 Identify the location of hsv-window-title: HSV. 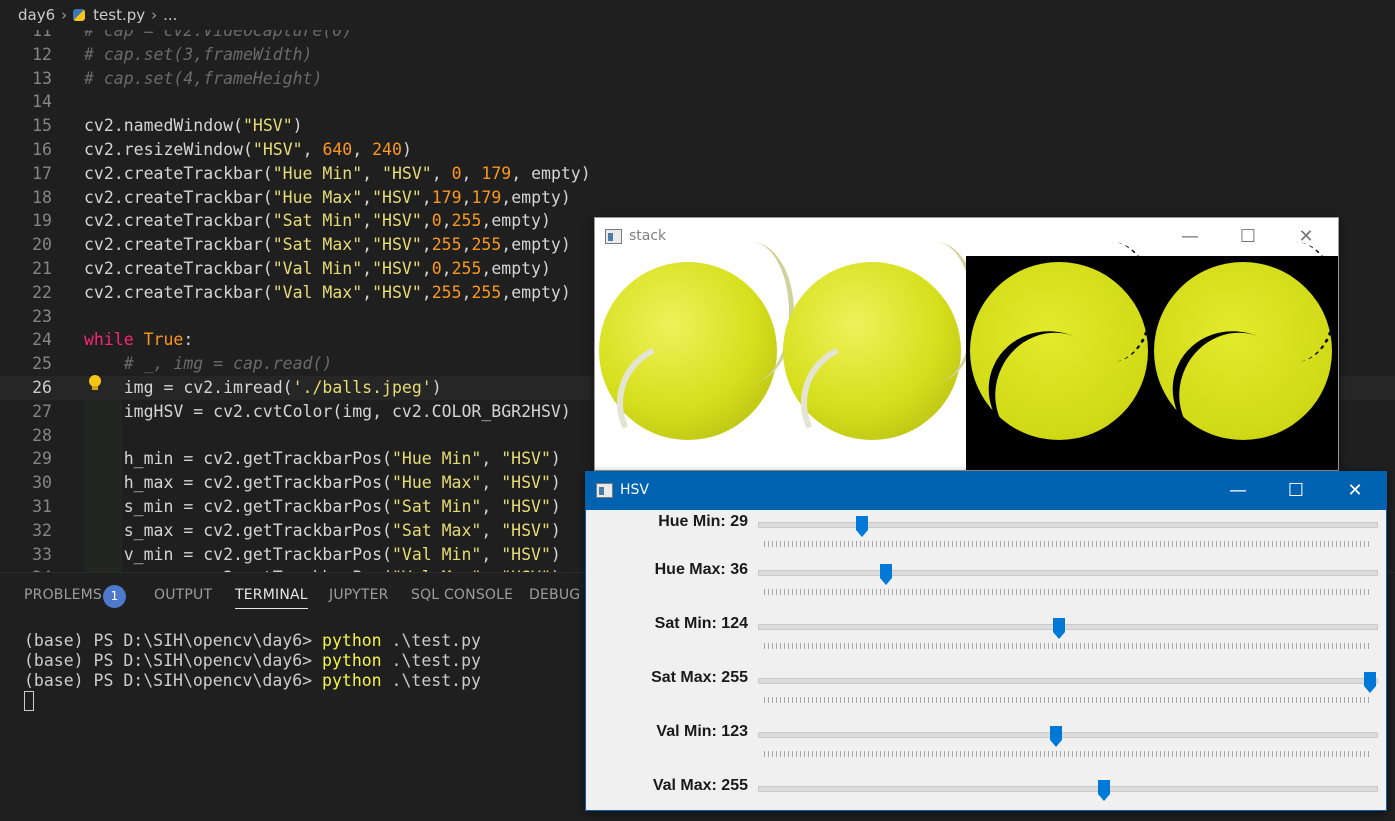
(634, 490).